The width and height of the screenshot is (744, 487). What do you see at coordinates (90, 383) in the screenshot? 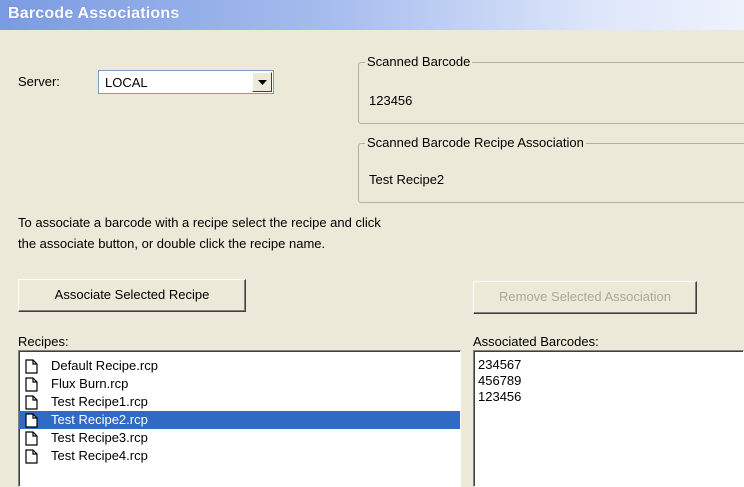
I see `recipe-item-label: Flux Burn.rcp` at bounding box center [90, 383].